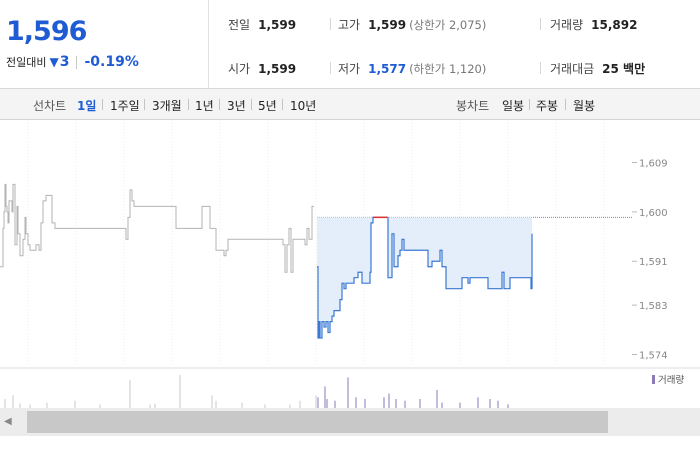 Image resolution: width=700 pixels, height=450 pixels. What do you see at coordinates (317, 422) in the screenshot?
I see `scroll-thumb` at bounding box center [317, 422].